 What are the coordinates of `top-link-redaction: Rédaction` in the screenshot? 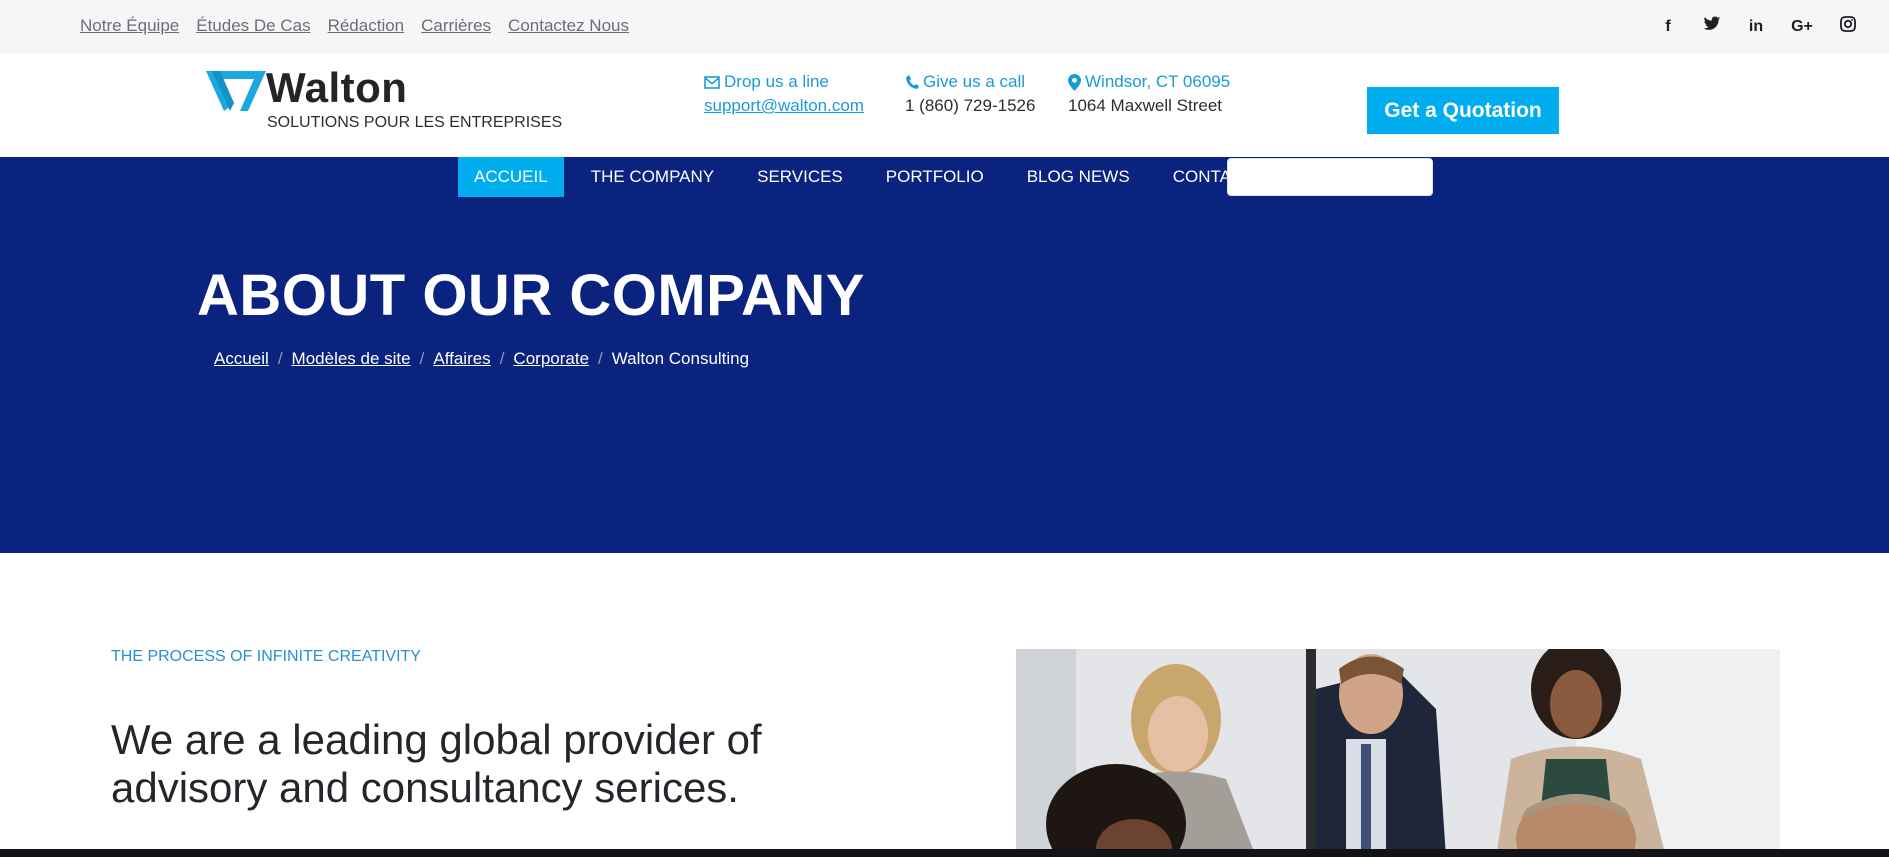 It's located at (366, 26).